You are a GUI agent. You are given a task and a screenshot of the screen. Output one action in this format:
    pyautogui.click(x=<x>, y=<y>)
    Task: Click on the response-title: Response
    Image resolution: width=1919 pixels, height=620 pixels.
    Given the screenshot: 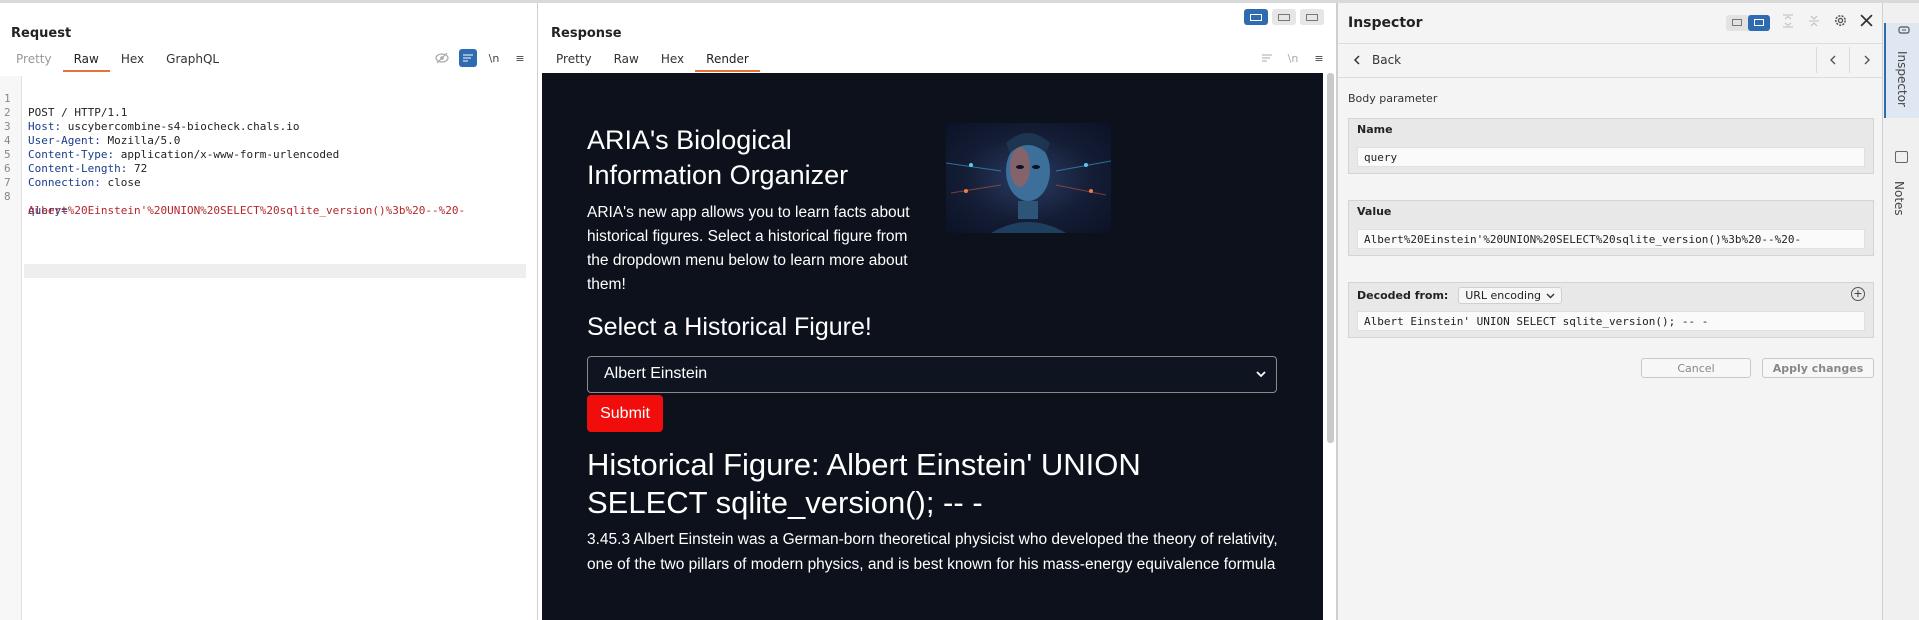 What is the action you would take?
    pyautogui.click(x=586, y=33)
    